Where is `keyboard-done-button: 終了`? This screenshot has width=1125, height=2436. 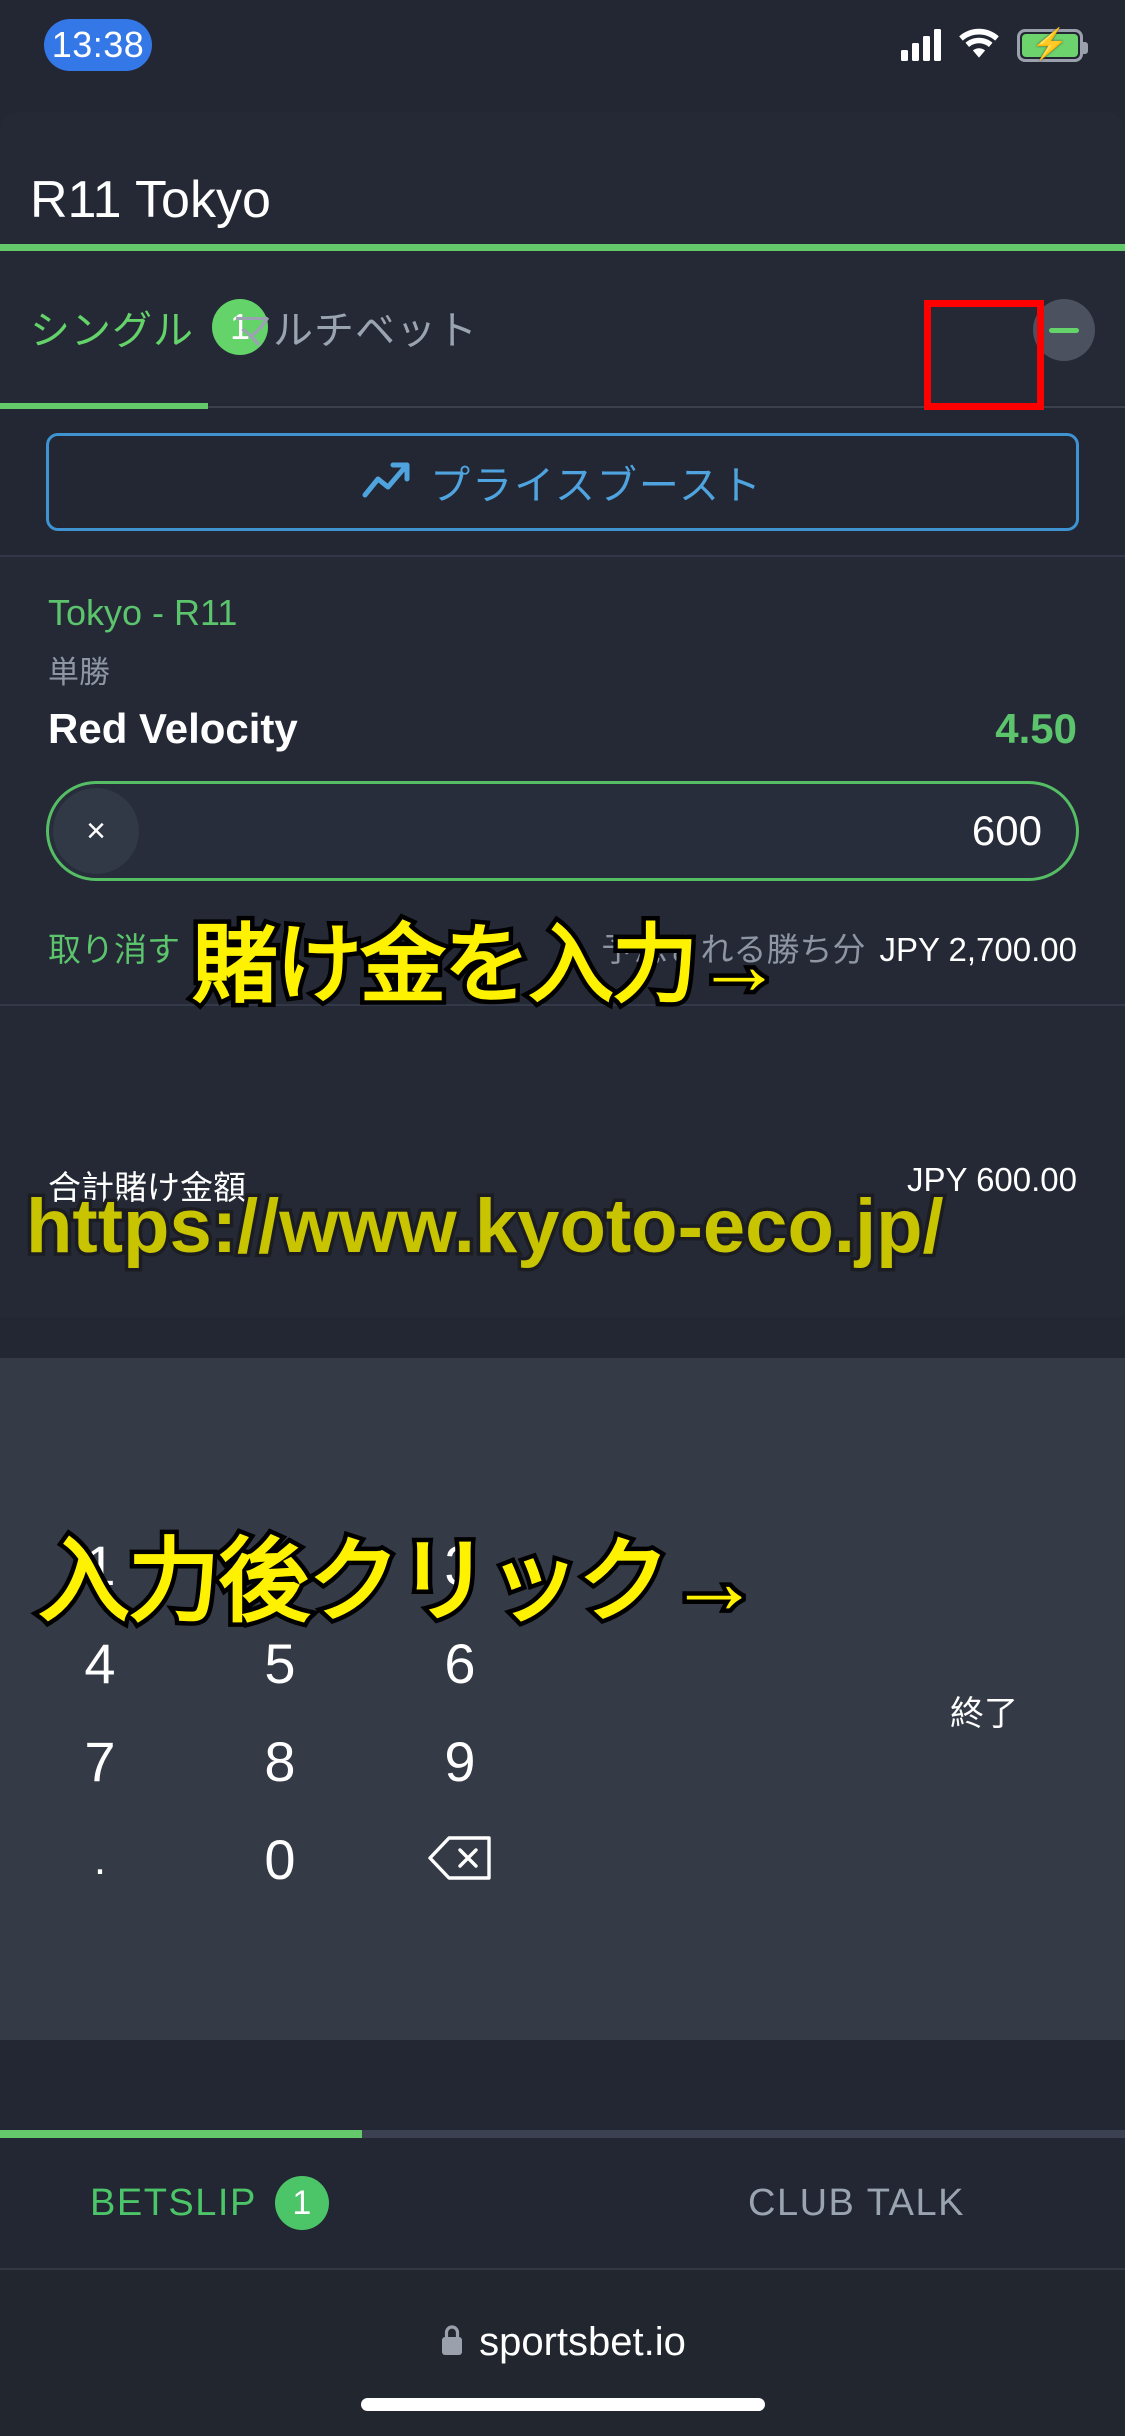 keyboard-done-button: 終了 is located at coordinates (984, 1714).